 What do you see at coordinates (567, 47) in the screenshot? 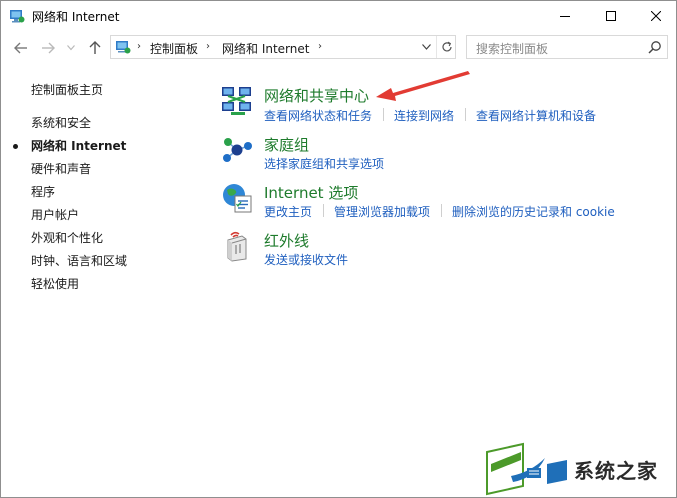
I see `search-input: 搜索控制面板` at bounding box center [567, 47].